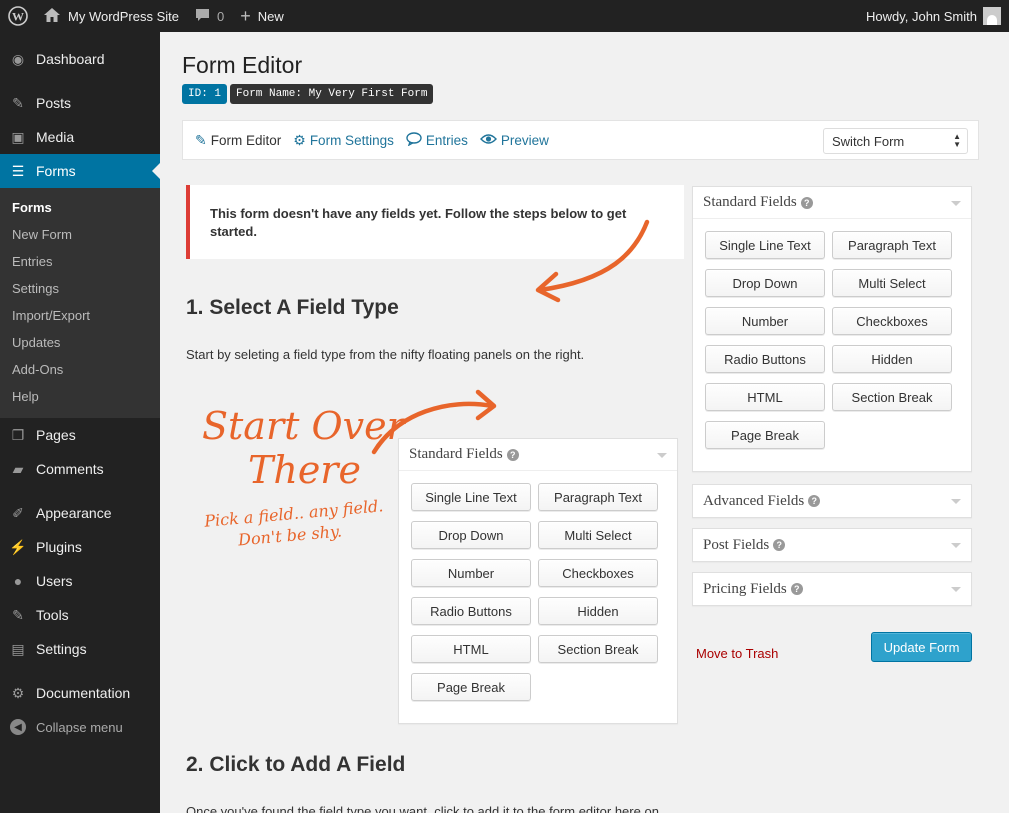  Describe the element at coordinates (80, 369) in the screenshot. I see `submenu-add-ons: Add-Ons` at that location.